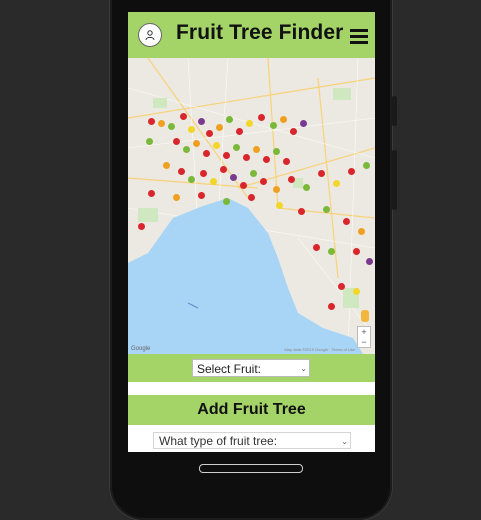  I want to click on app-header: Fruit Tree Finder, so click(251, 35).